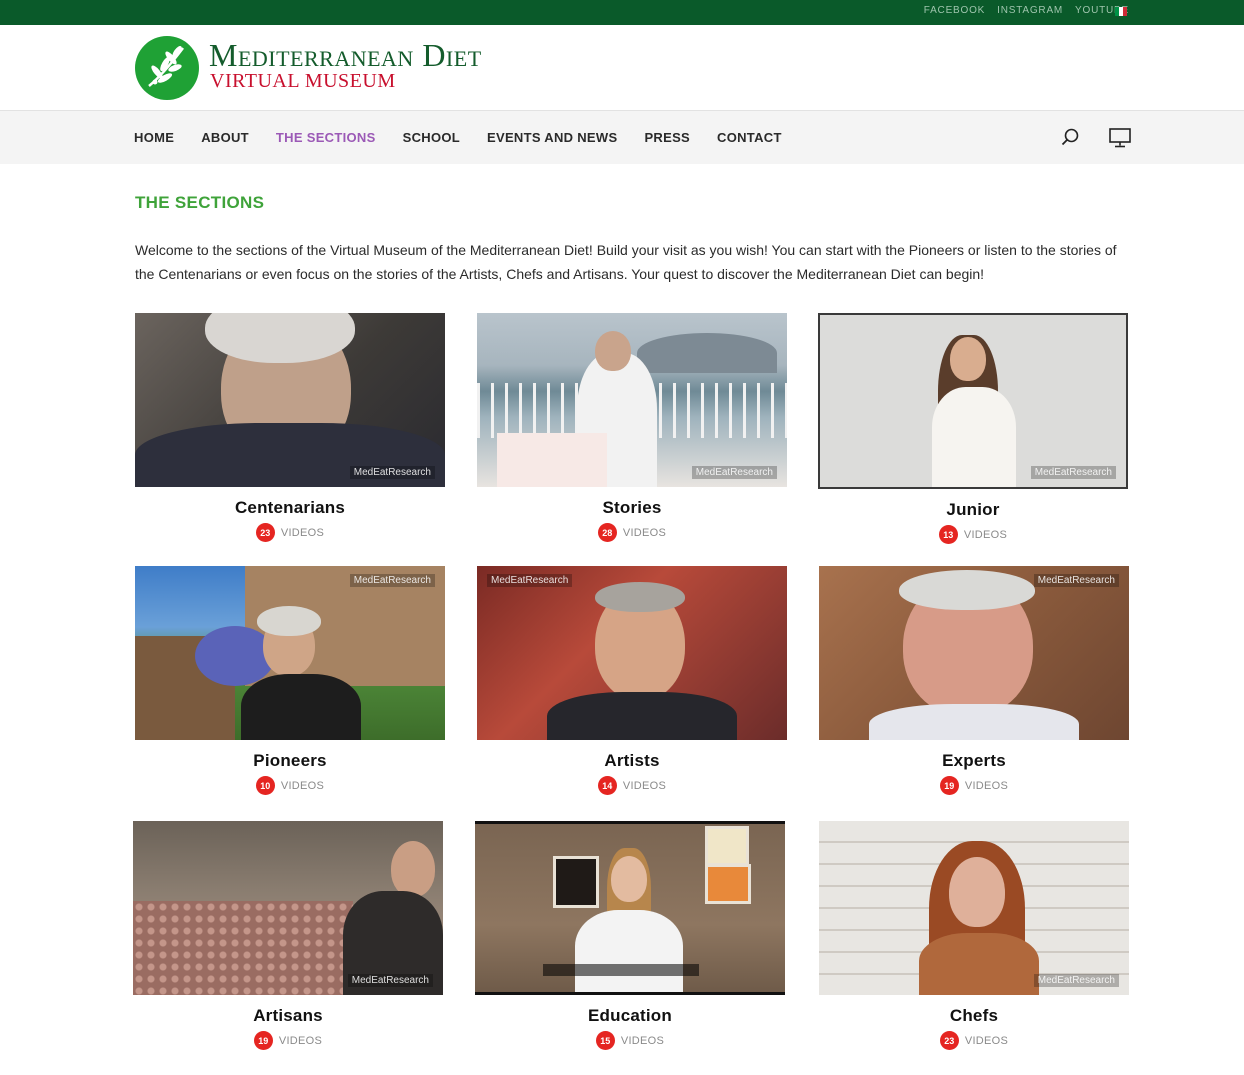 This screenshot has height=1075, width=1244. I want to click on count-badge: 28, so click(607, 532).